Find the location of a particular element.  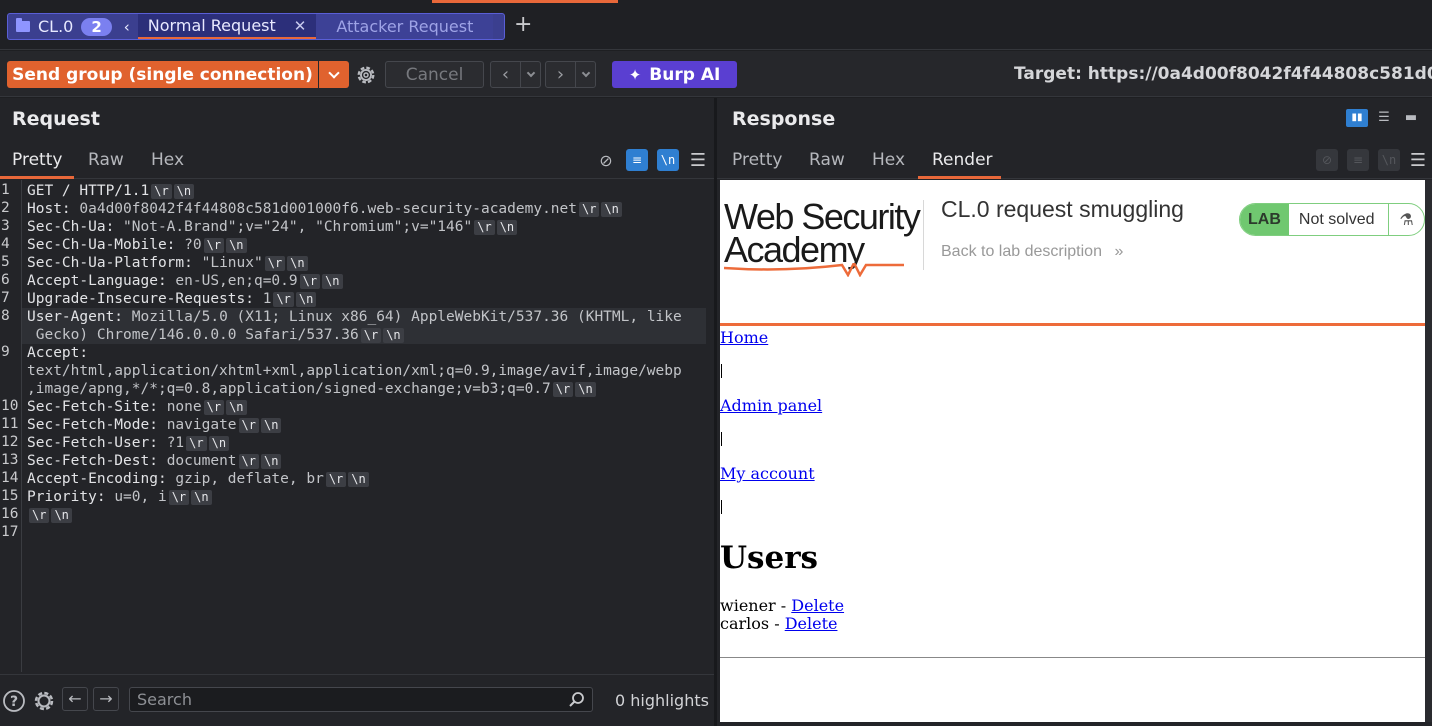

code-line: Upgrade-Insecure-Requests: 1 \r \n is located at coordinates (172, 299).